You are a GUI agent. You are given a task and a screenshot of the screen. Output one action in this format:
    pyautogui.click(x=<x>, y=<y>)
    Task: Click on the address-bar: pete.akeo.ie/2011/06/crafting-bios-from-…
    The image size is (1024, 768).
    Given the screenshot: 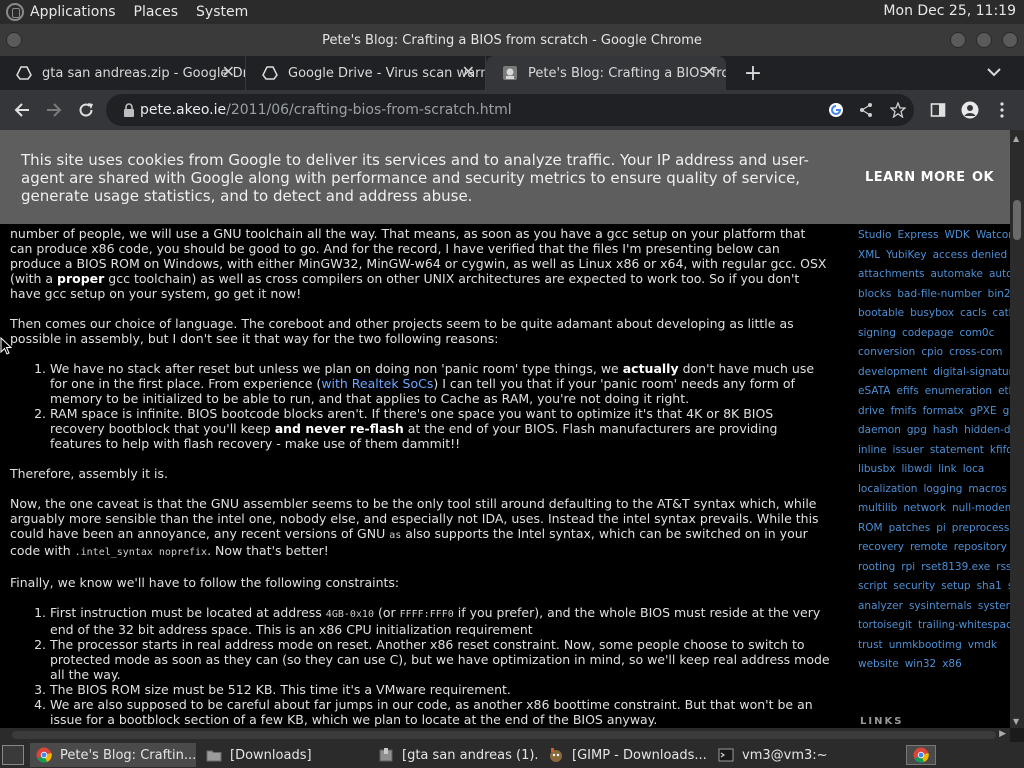 What is the action you would take?
    pyautogui.click(x=510, y=110)
    